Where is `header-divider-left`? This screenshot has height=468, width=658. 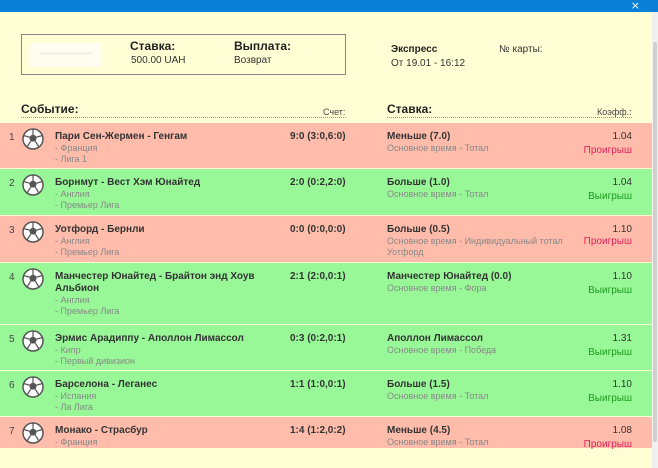
header-divider-left is located at coordinates (183, 117).